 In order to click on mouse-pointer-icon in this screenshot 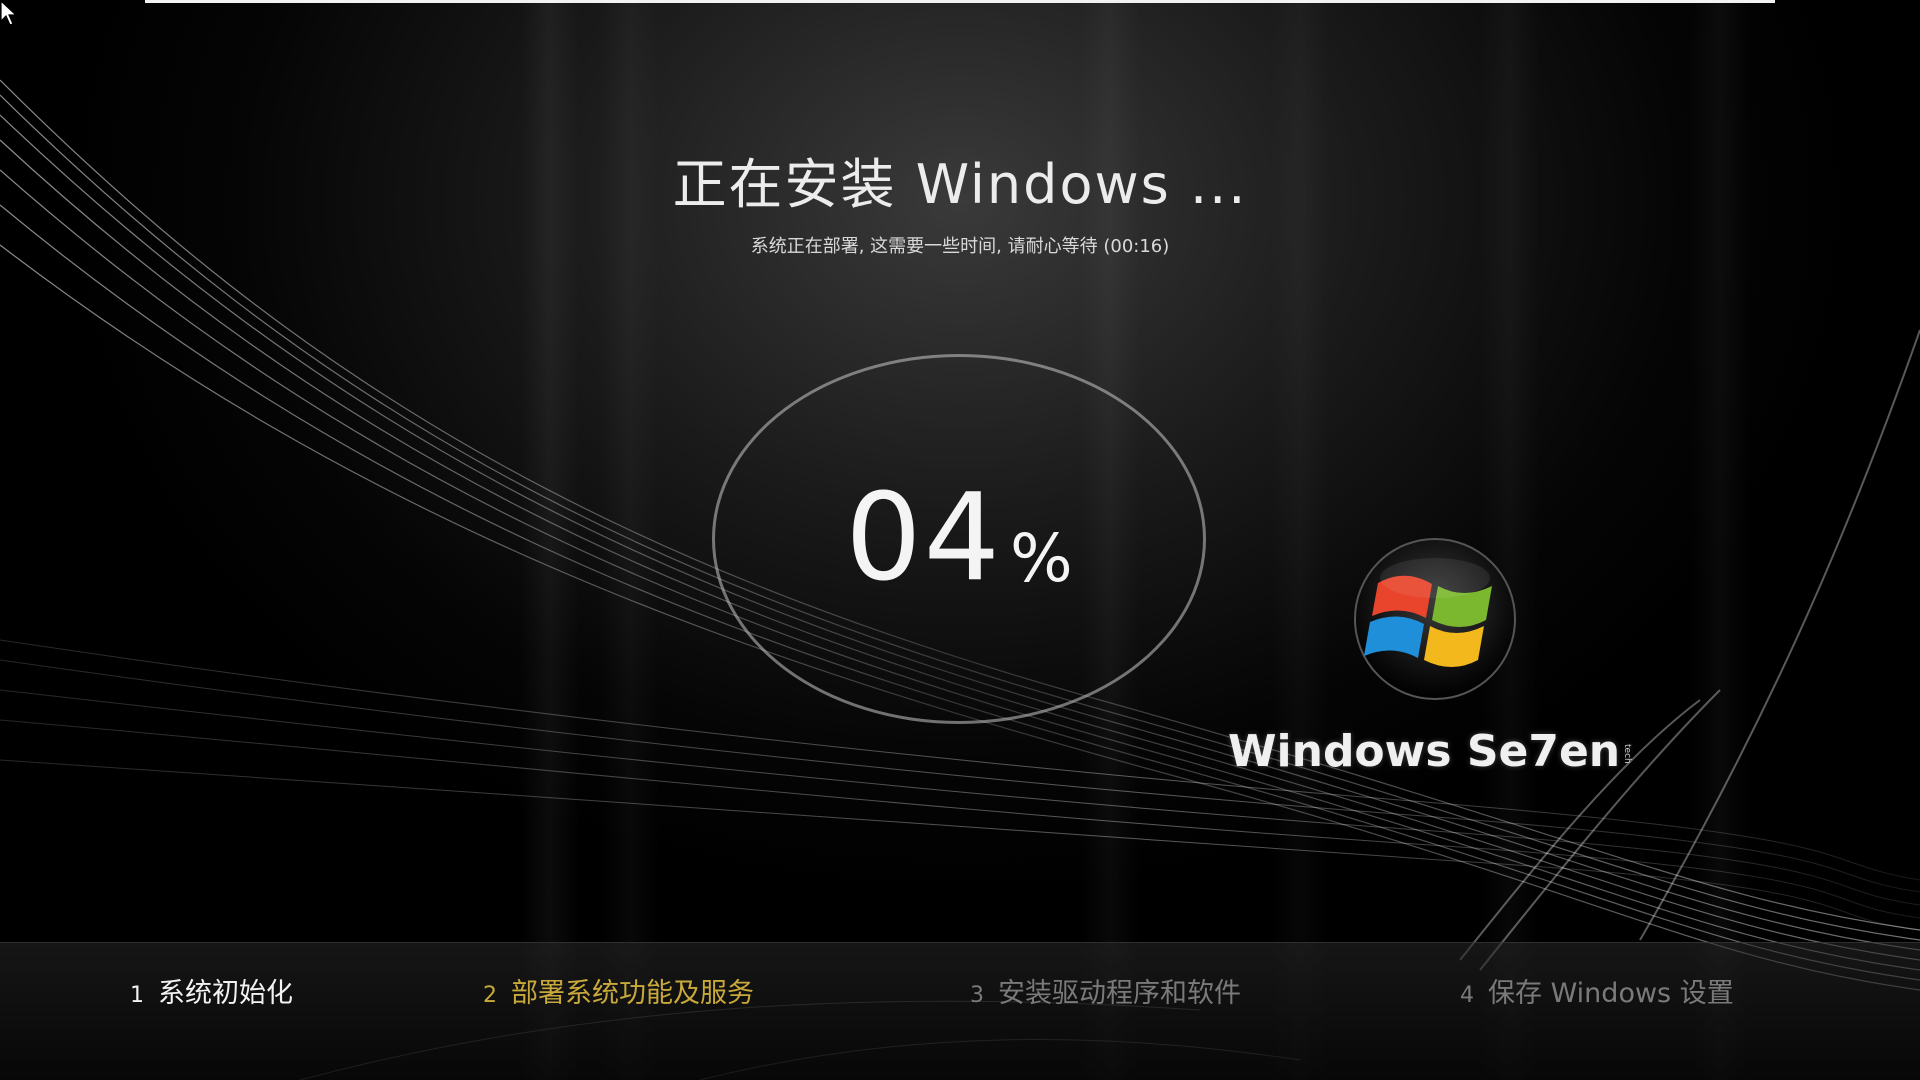, I will do `click(9, 13)`.